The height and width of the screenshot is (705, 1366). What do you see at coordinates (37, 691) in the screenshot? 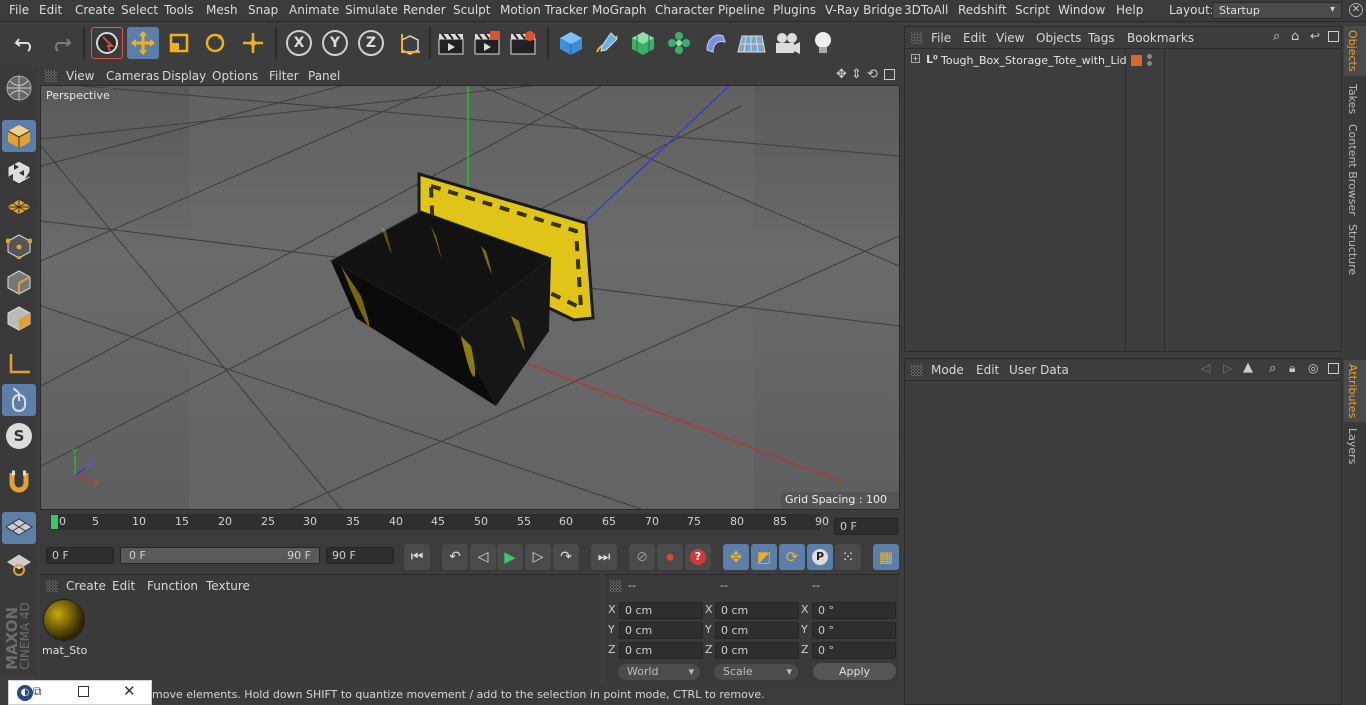
I see `restore-icon: ⧉` at bounding box center [37, 691].